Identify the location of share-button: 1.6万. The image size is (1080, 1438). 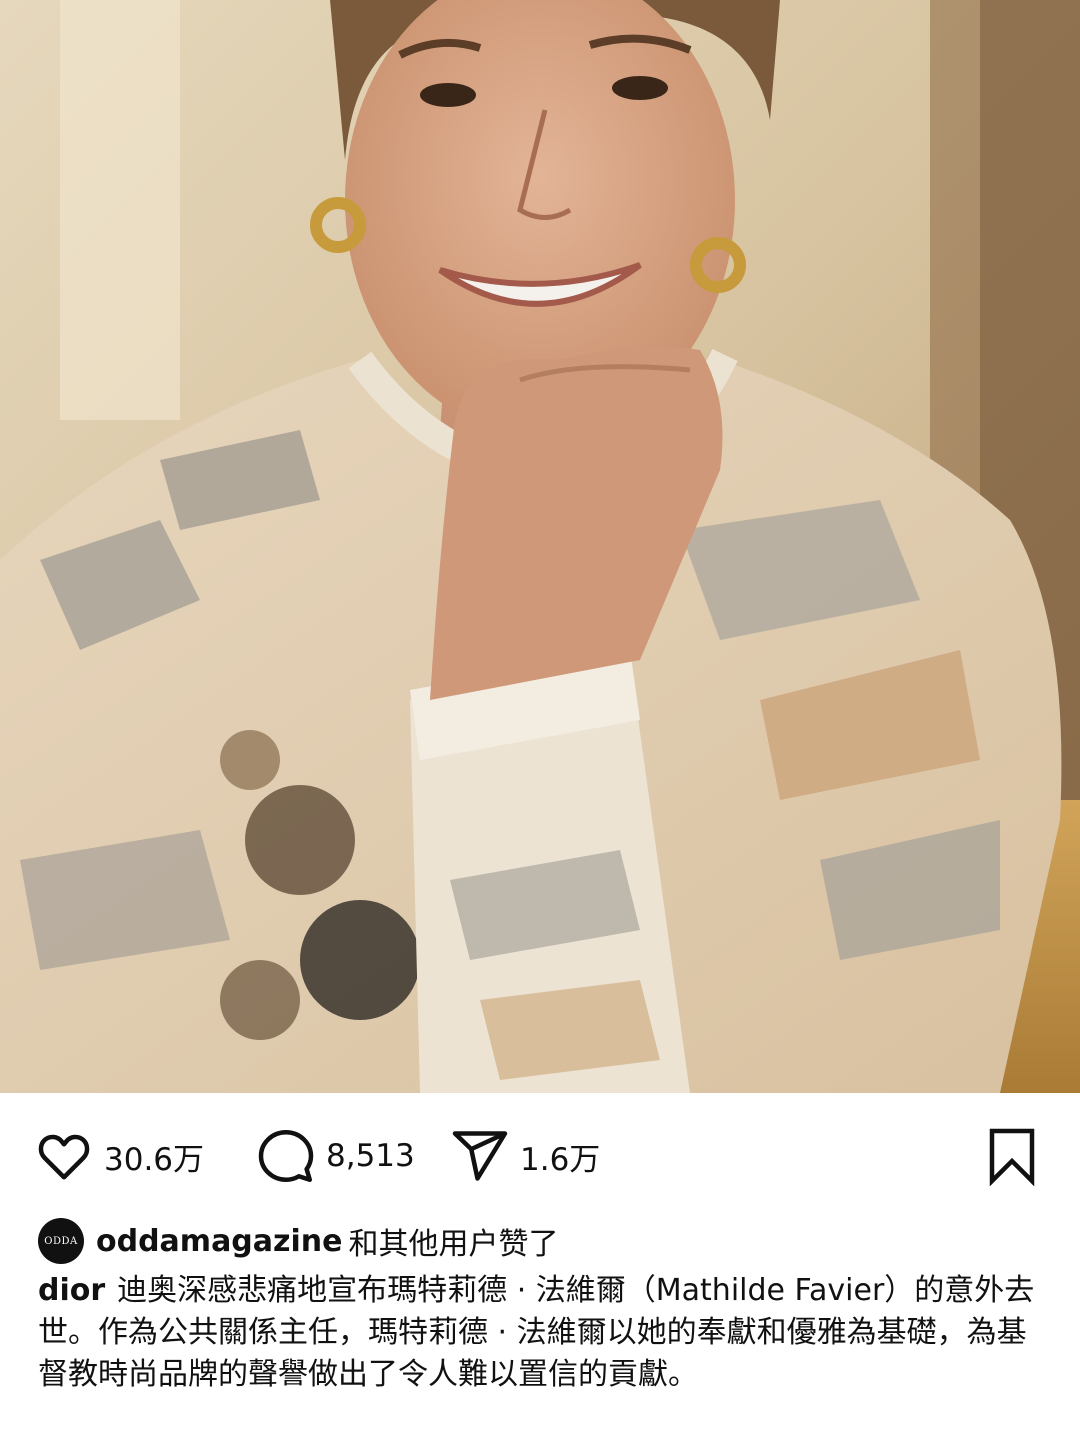
(525, 1156).